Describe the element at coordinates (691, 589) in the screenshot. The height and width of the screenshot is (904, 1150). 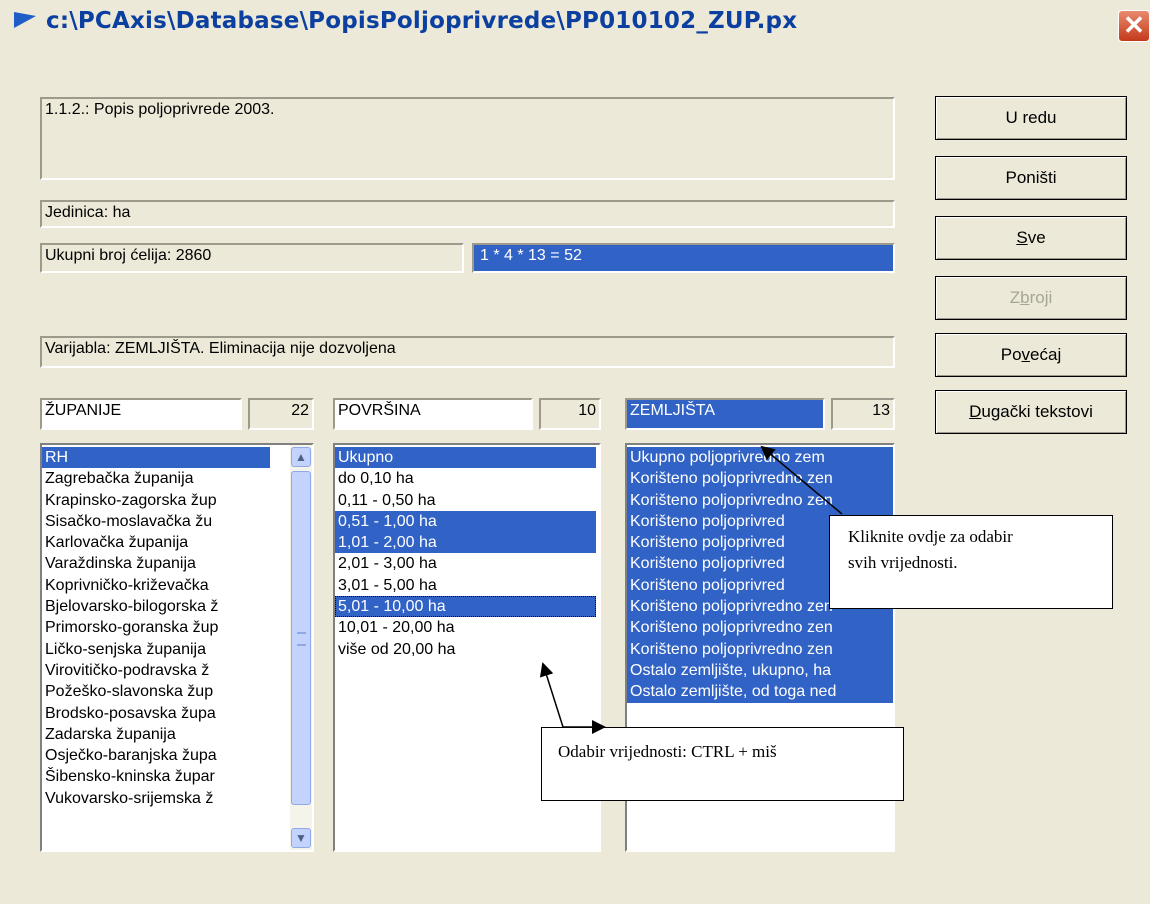
I see `annotation-arrows` at that location.